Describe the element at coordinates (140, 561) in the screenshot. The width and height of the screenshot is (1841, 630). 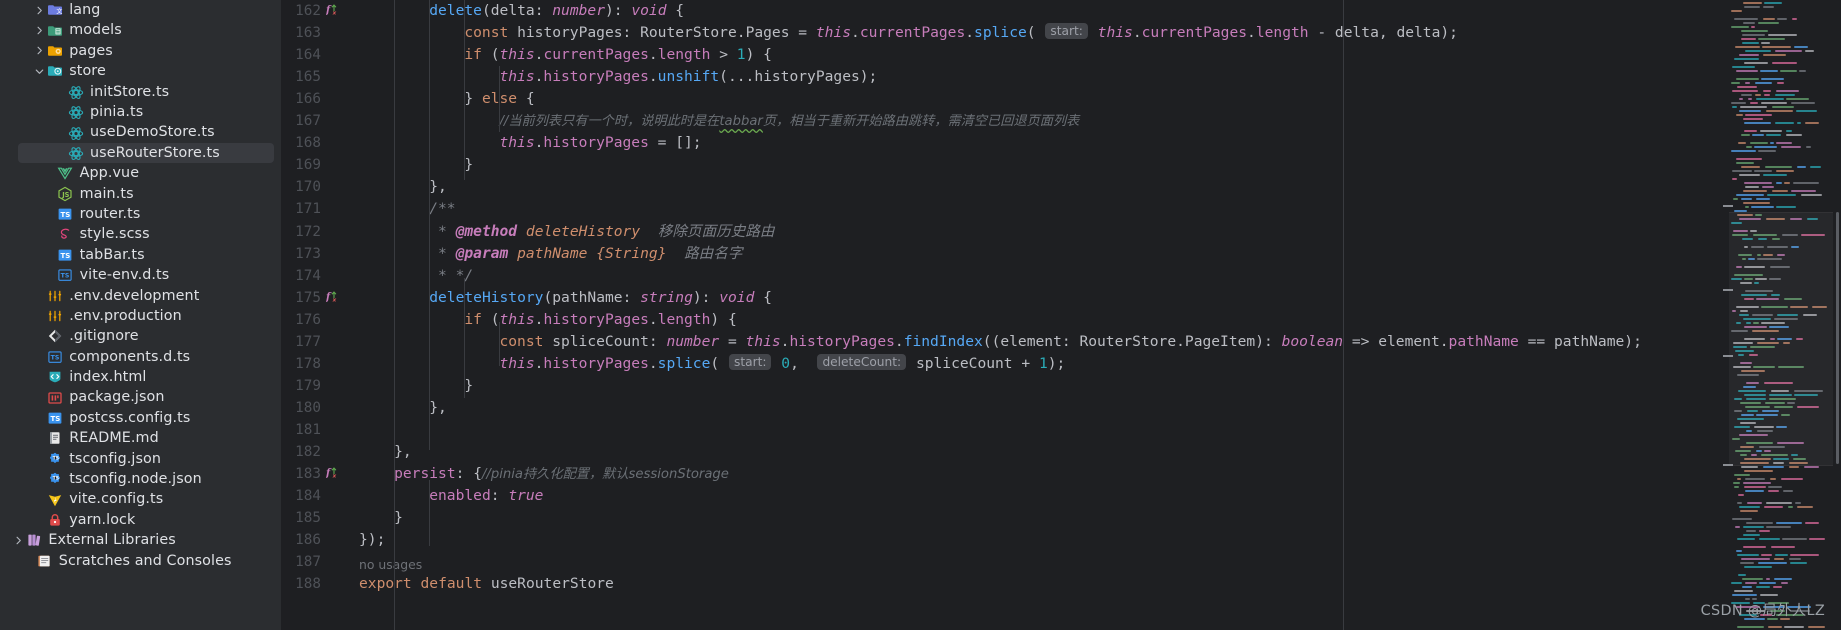
I see `tree-item-scratches-and-consoles: Scratches and Consoles` at that location.